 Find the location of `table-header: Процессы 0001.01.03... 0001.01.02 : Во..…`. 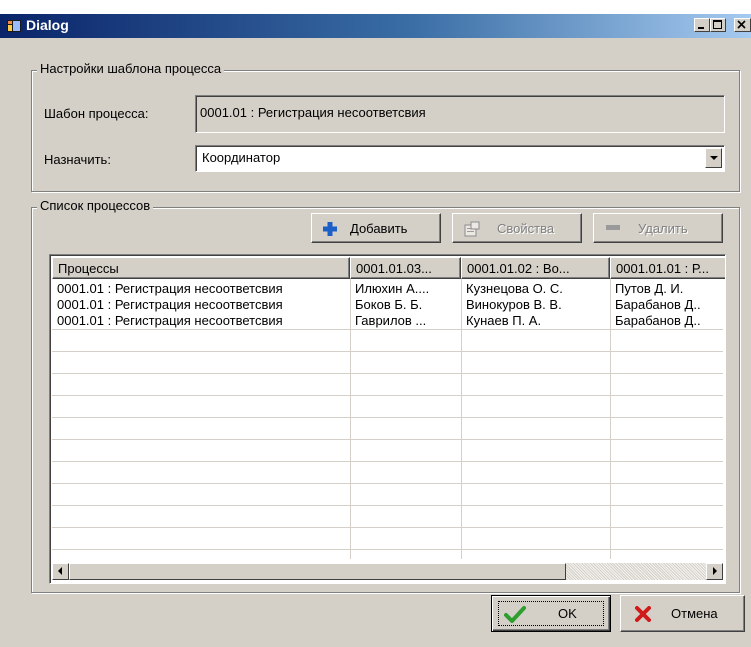

table-header: Процессы 0001.01.03... 0001.01.02 : Во..… is located at coordinates (388, 268).